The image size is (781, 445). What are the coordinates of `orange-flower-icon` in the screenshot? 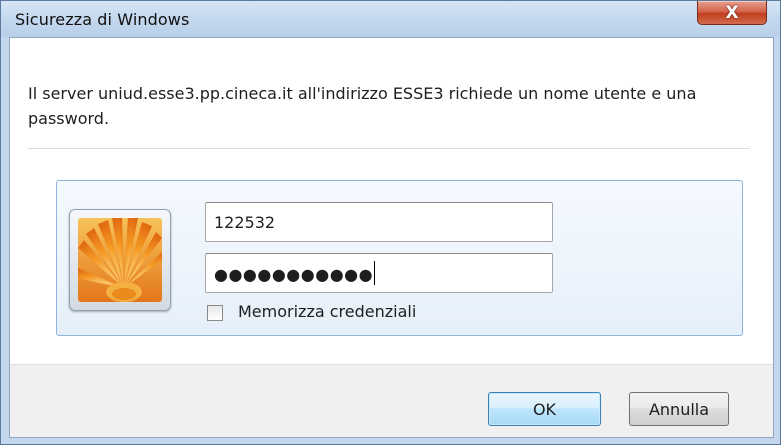 It's located at (120, 260).